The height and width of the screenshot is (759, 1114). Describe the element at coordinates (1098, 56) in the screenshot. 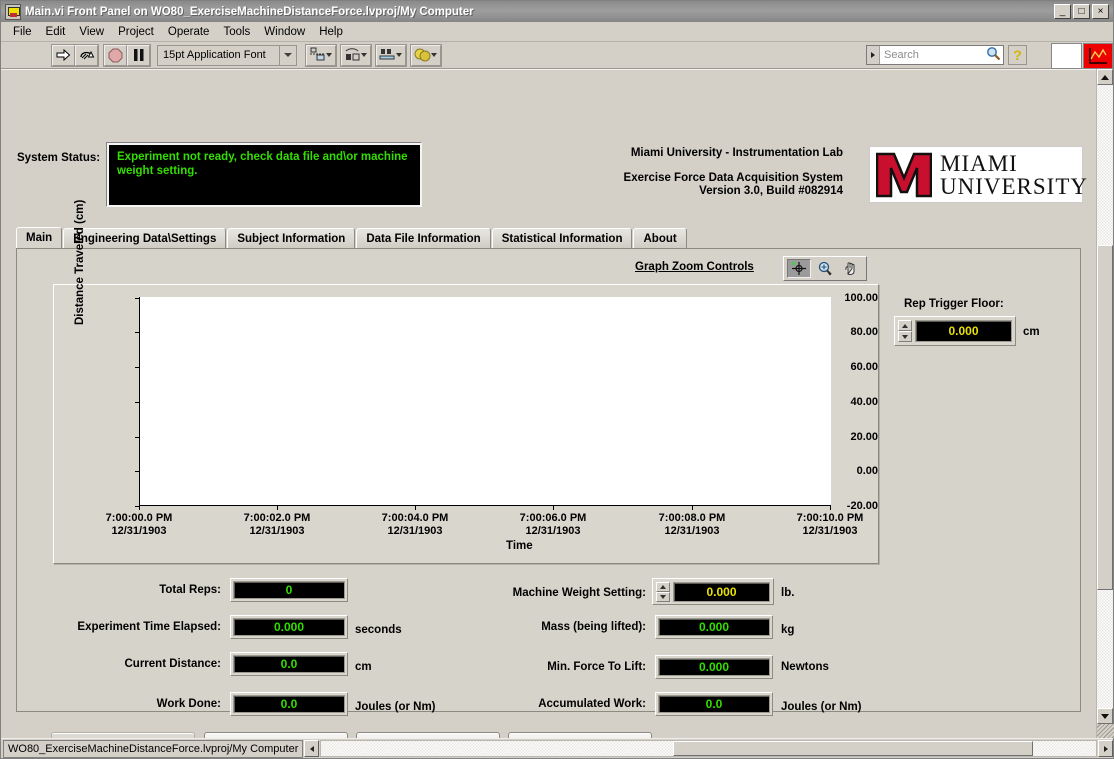

I see `toolbar-graph-indicator` at that location.